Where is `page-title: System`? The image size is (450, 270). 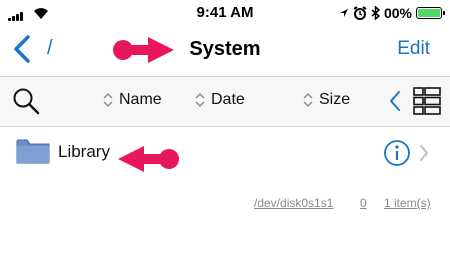 page-title: System is located at coordinates (225, 49).